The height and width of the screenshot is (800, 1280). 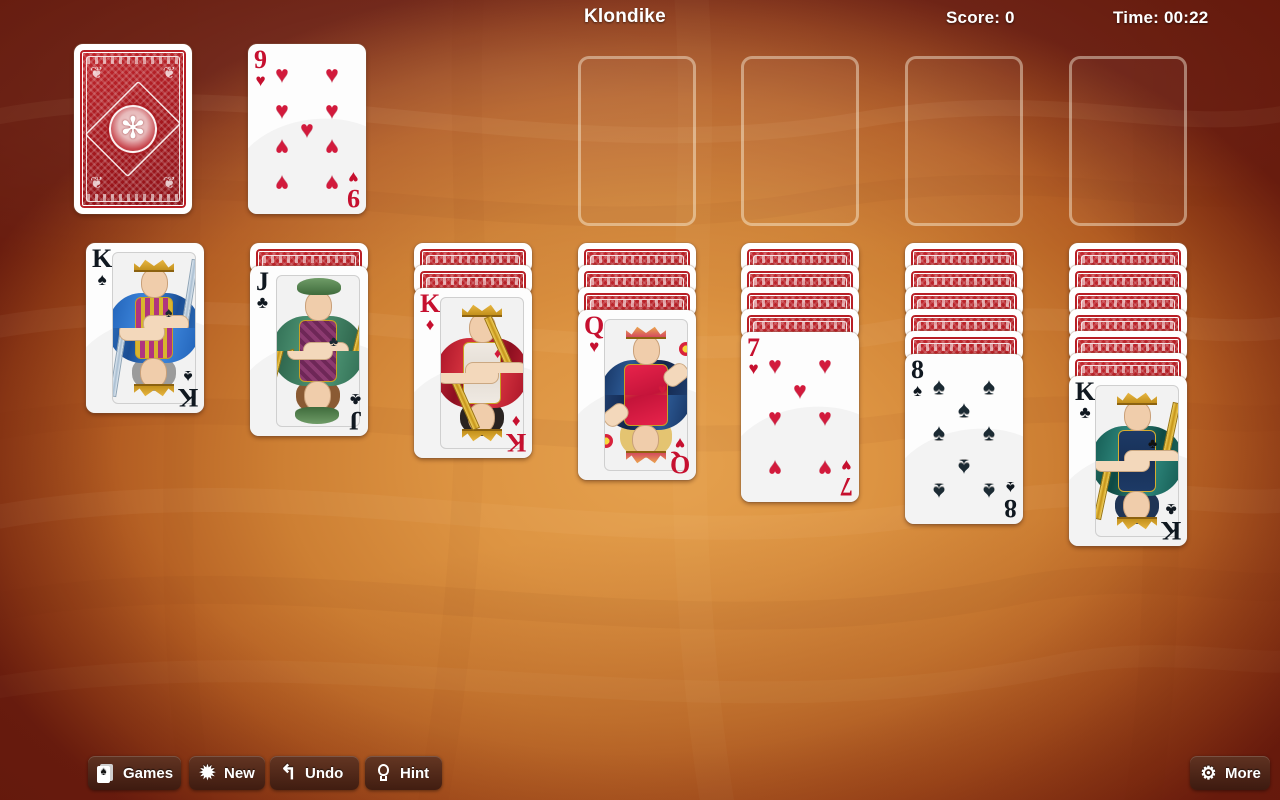 What do you see at coordinates (383, 773) in the screenshot?
I see `lightbulb-icon` at bounding box center [383, 773].